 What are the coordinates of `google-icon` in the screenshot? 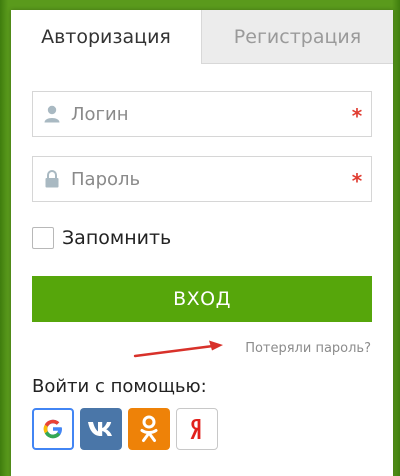 It's located at (52, 429).